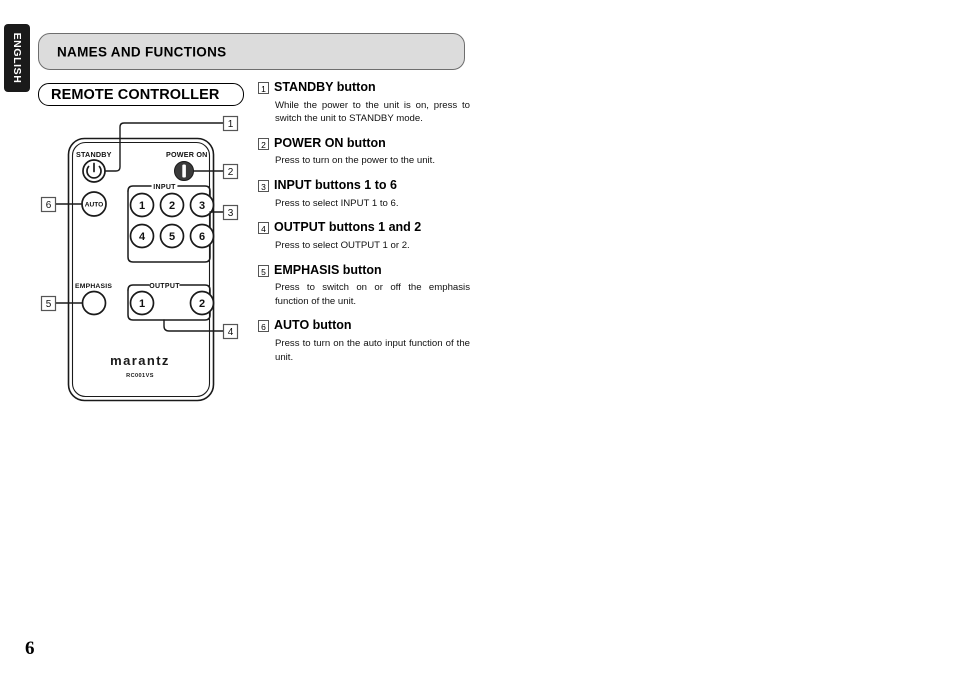  I want to click on svg-text: 1, so click(231, 124).